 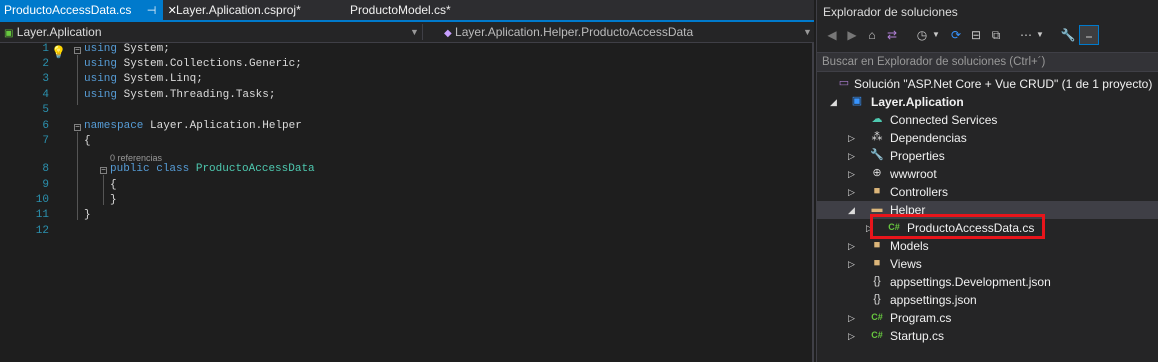 I want to click on search-box, so click(x=987, y=62).